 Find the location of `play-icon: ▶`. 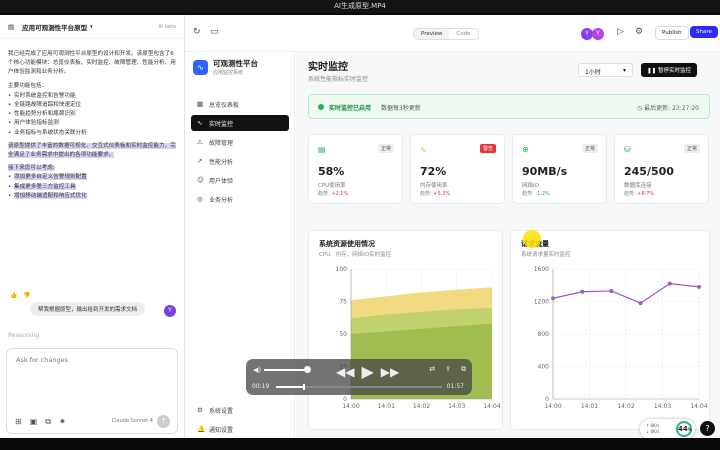

play-icon: ▶ is located at coordinates (367, 371).